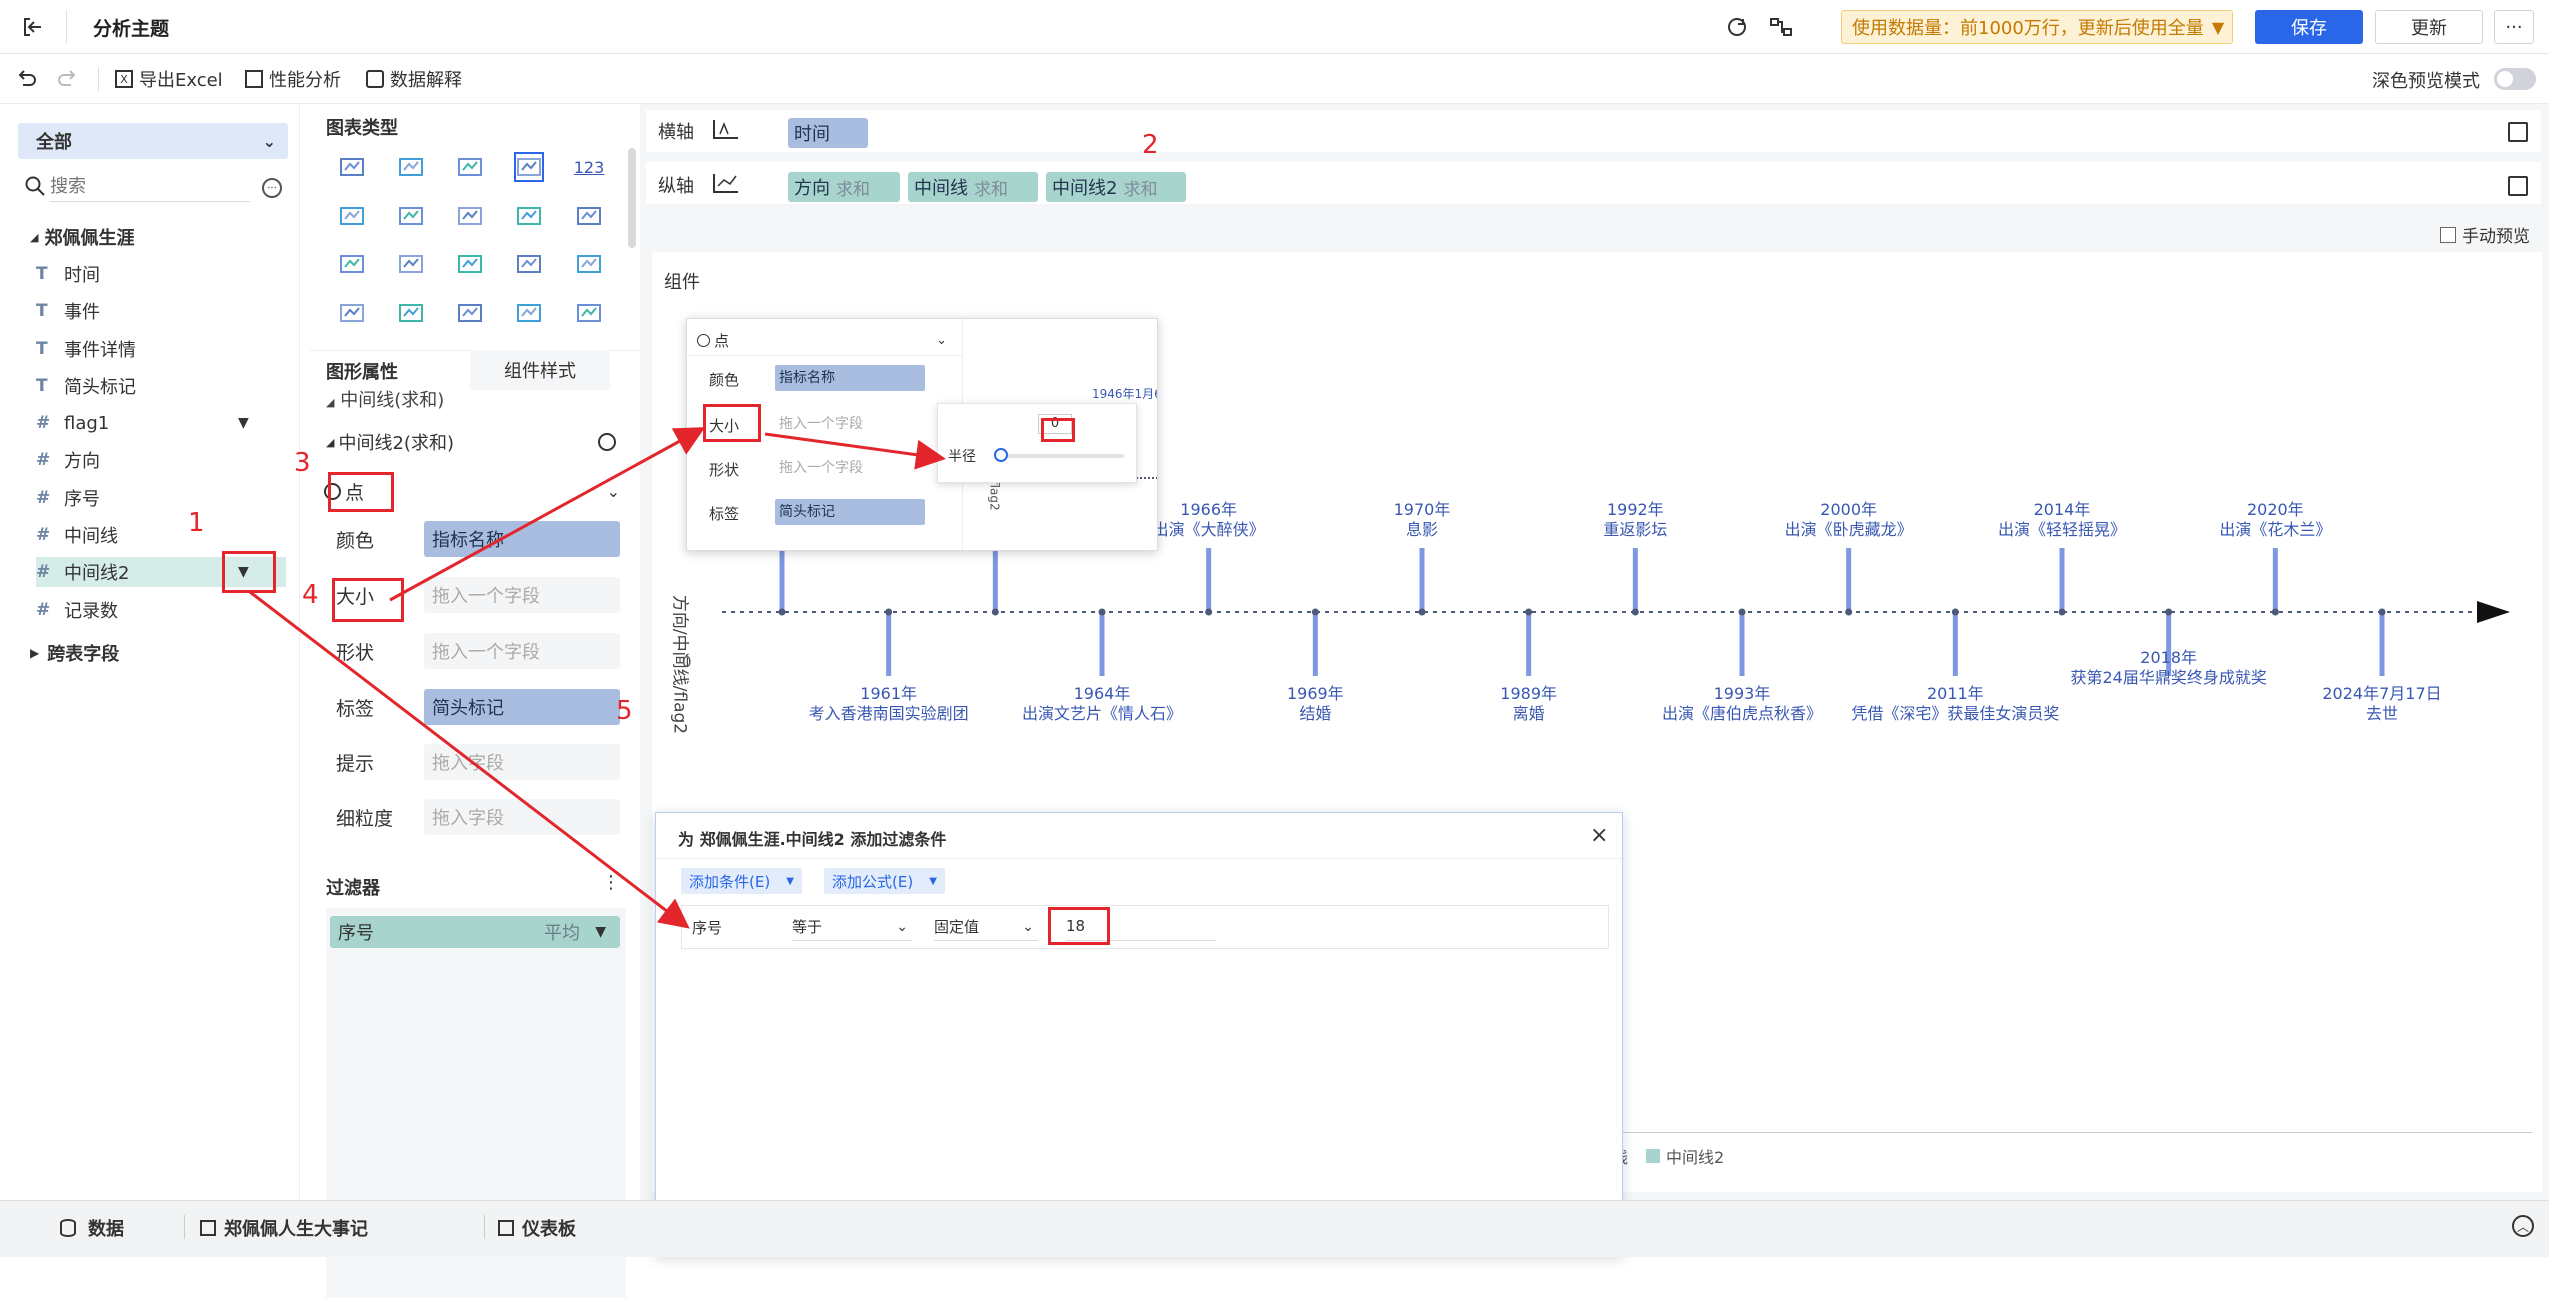 Image resolution: width=2549 pixels, height=1298 pixels. What do you see at coordinates (2485, 234) in the screenshot?
I see `manual-preview: 手动预览` at bounding box center [2485, 234].